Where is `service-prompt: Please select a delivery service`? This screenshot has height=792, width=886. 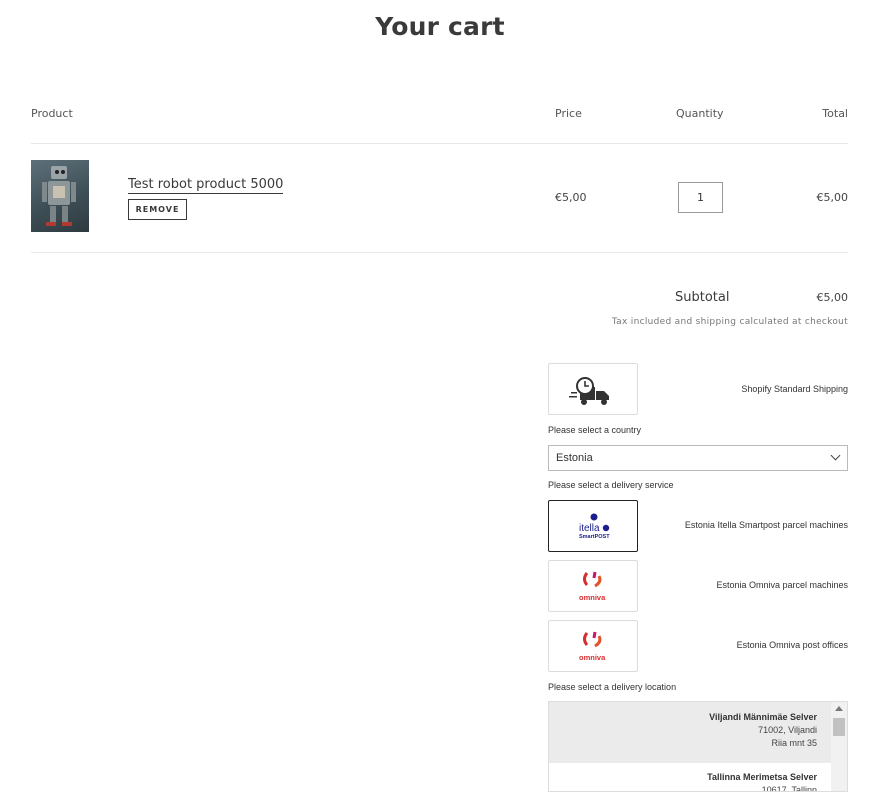 service-prompt: Please select a delivery service is located at coordinates (611, 485).